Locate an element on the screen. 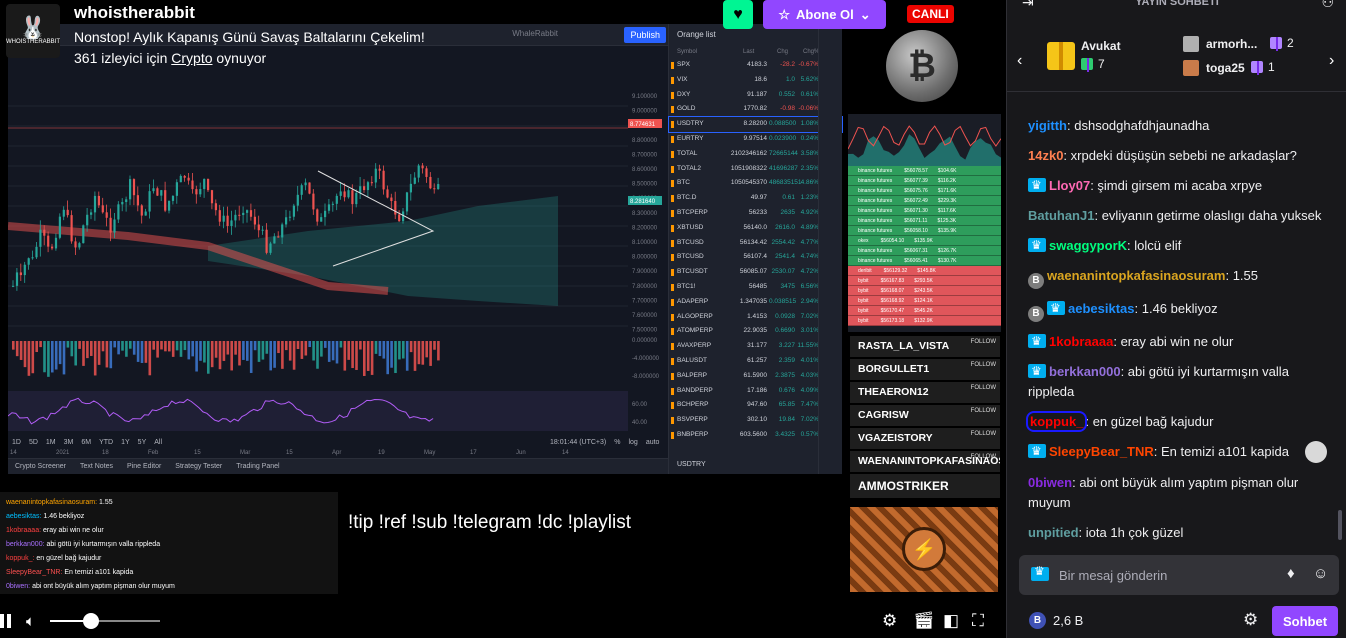 This screenshot has height=638, width=1346. leader-3-name: toga25 is located at coordinates (1225, 68).